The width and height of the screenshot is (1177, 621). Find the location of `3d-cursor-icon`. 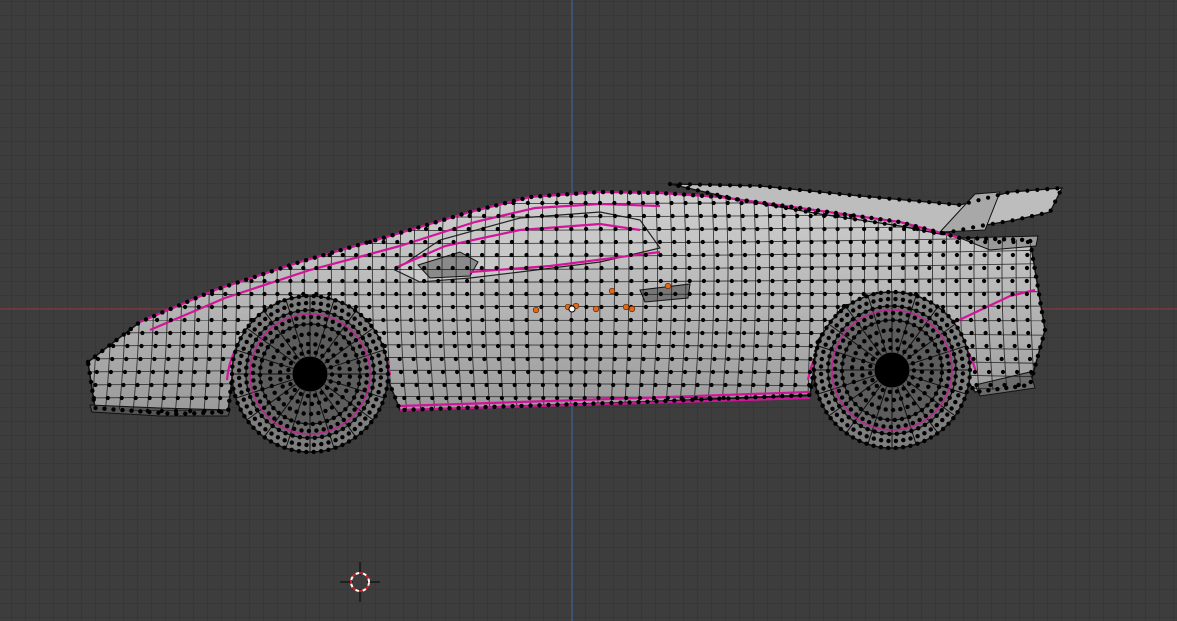

3d-cursor-icon is located at coordinates (360, 582).